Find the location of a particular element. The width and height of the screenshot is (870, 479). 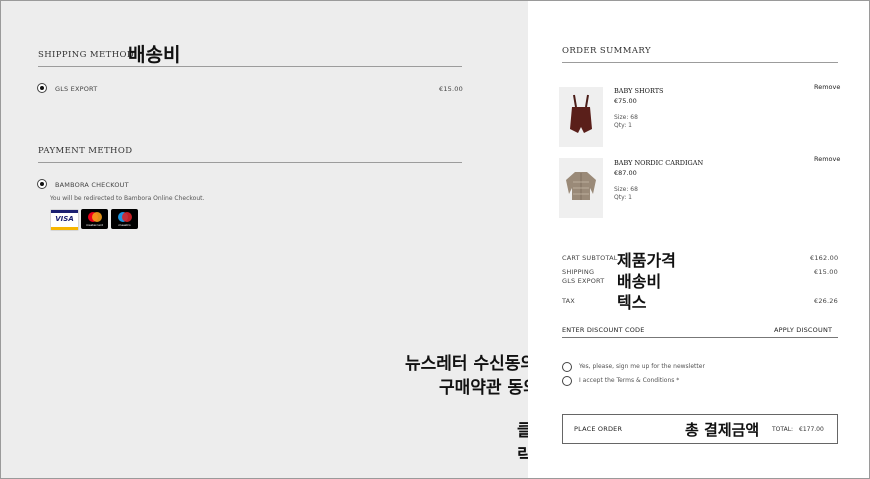

shipping-cost-value: €15.00 is located at coordinates (826, 272).